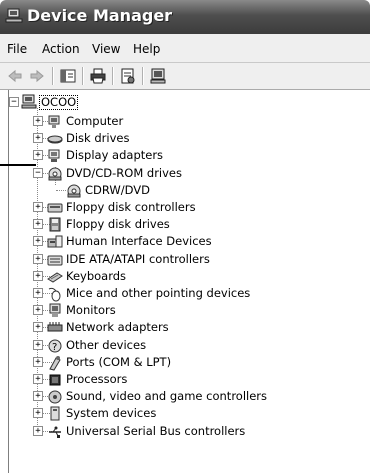 This screenshot has width=370, height=473. I want to click on port-icon, so click(55, 363).